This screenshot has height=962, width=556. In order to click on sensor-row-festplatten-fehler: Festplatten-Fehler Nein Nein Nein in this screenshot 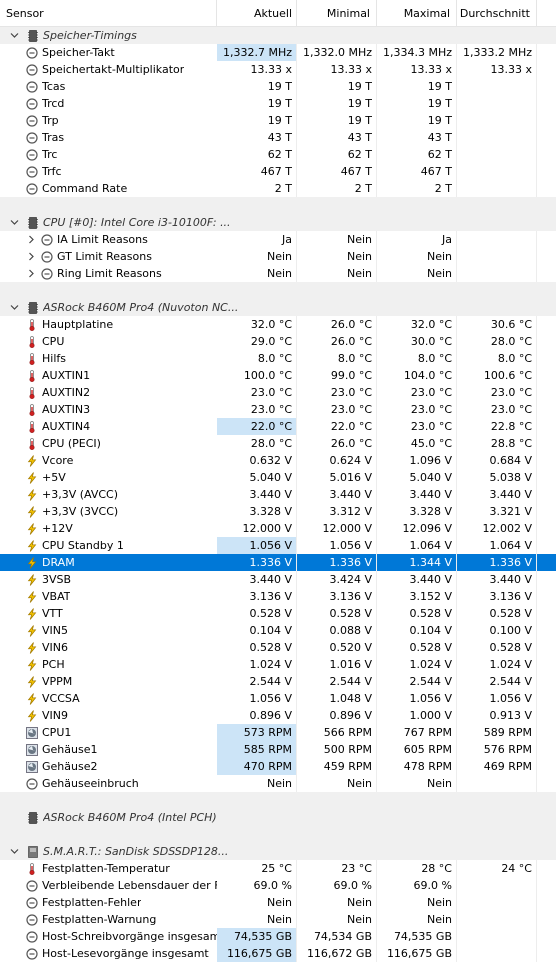, I will do `click(278, 902)`.